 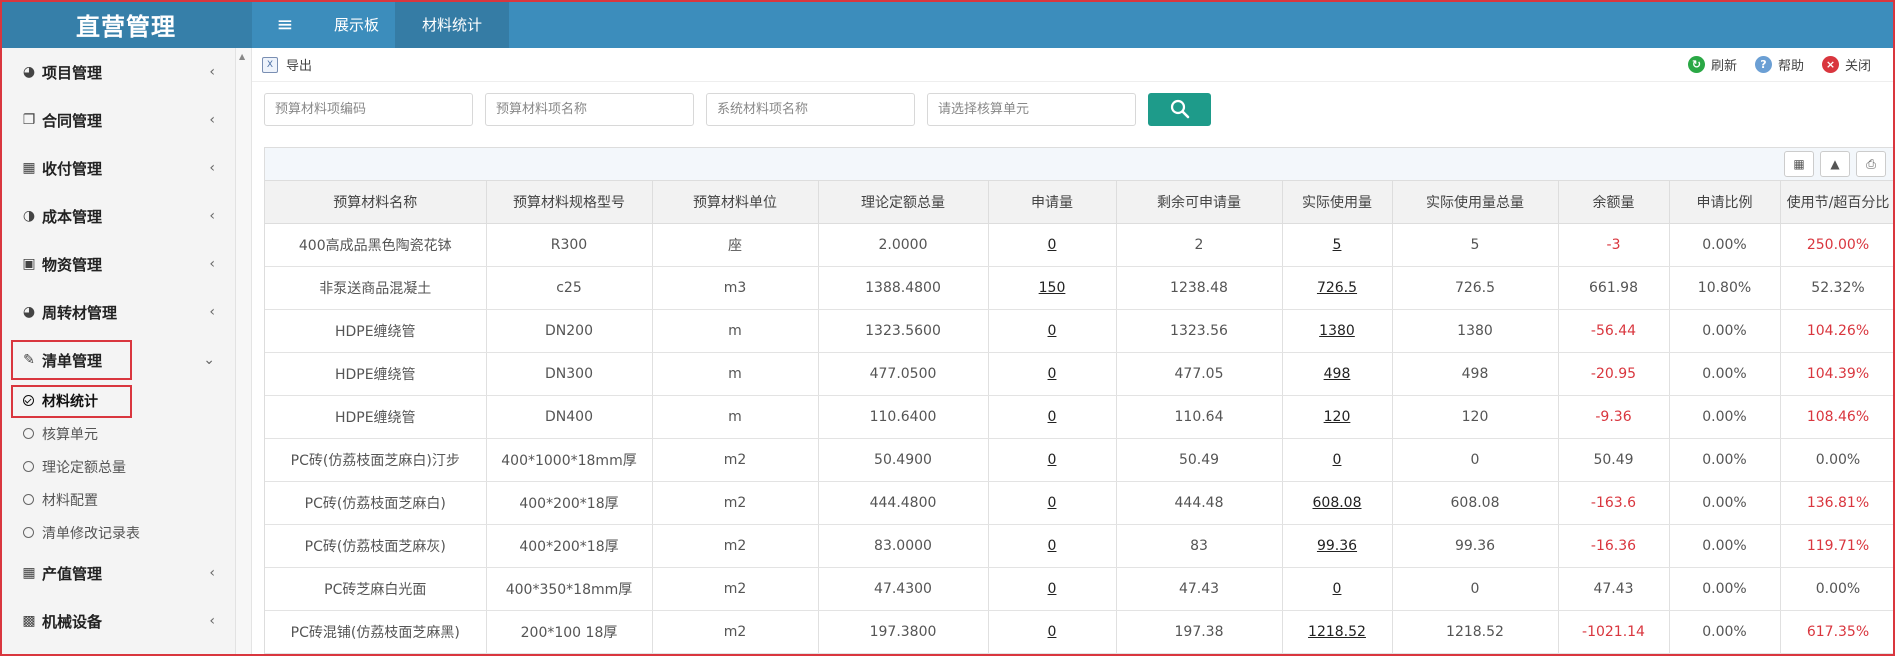 What do you see at coordinates (1031, 109) in the screenshot?
I see `accounting-unit-select` at bounding box center [1031, 109].